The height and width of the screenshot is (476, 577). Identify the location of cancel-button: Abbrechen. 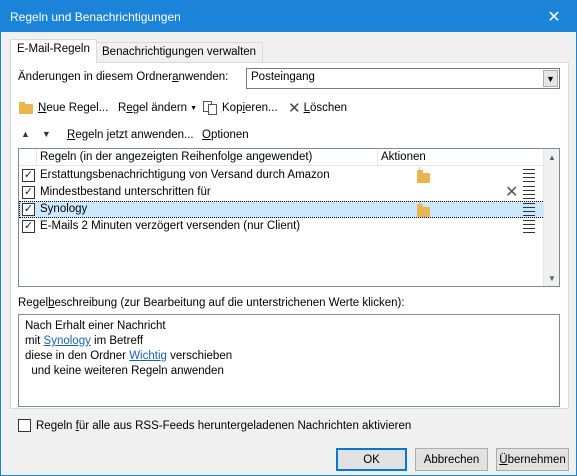
(451, 459).